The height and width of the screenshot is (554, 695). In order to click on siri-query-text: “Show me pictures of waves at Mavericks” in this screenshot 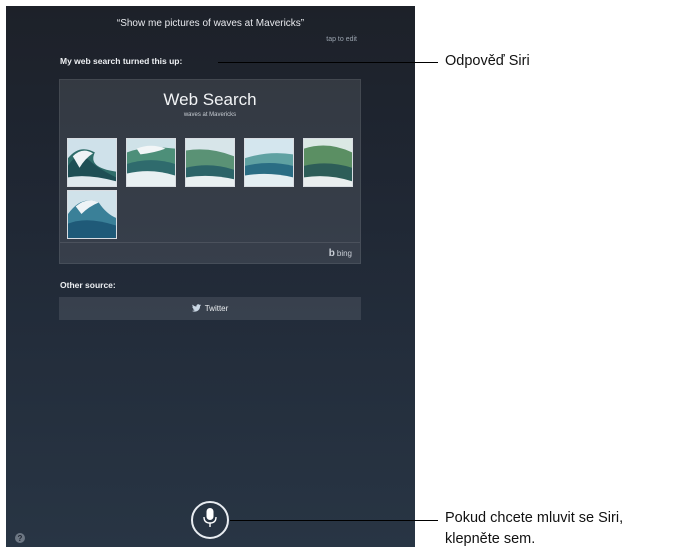, I will do `click(210, 23)`.